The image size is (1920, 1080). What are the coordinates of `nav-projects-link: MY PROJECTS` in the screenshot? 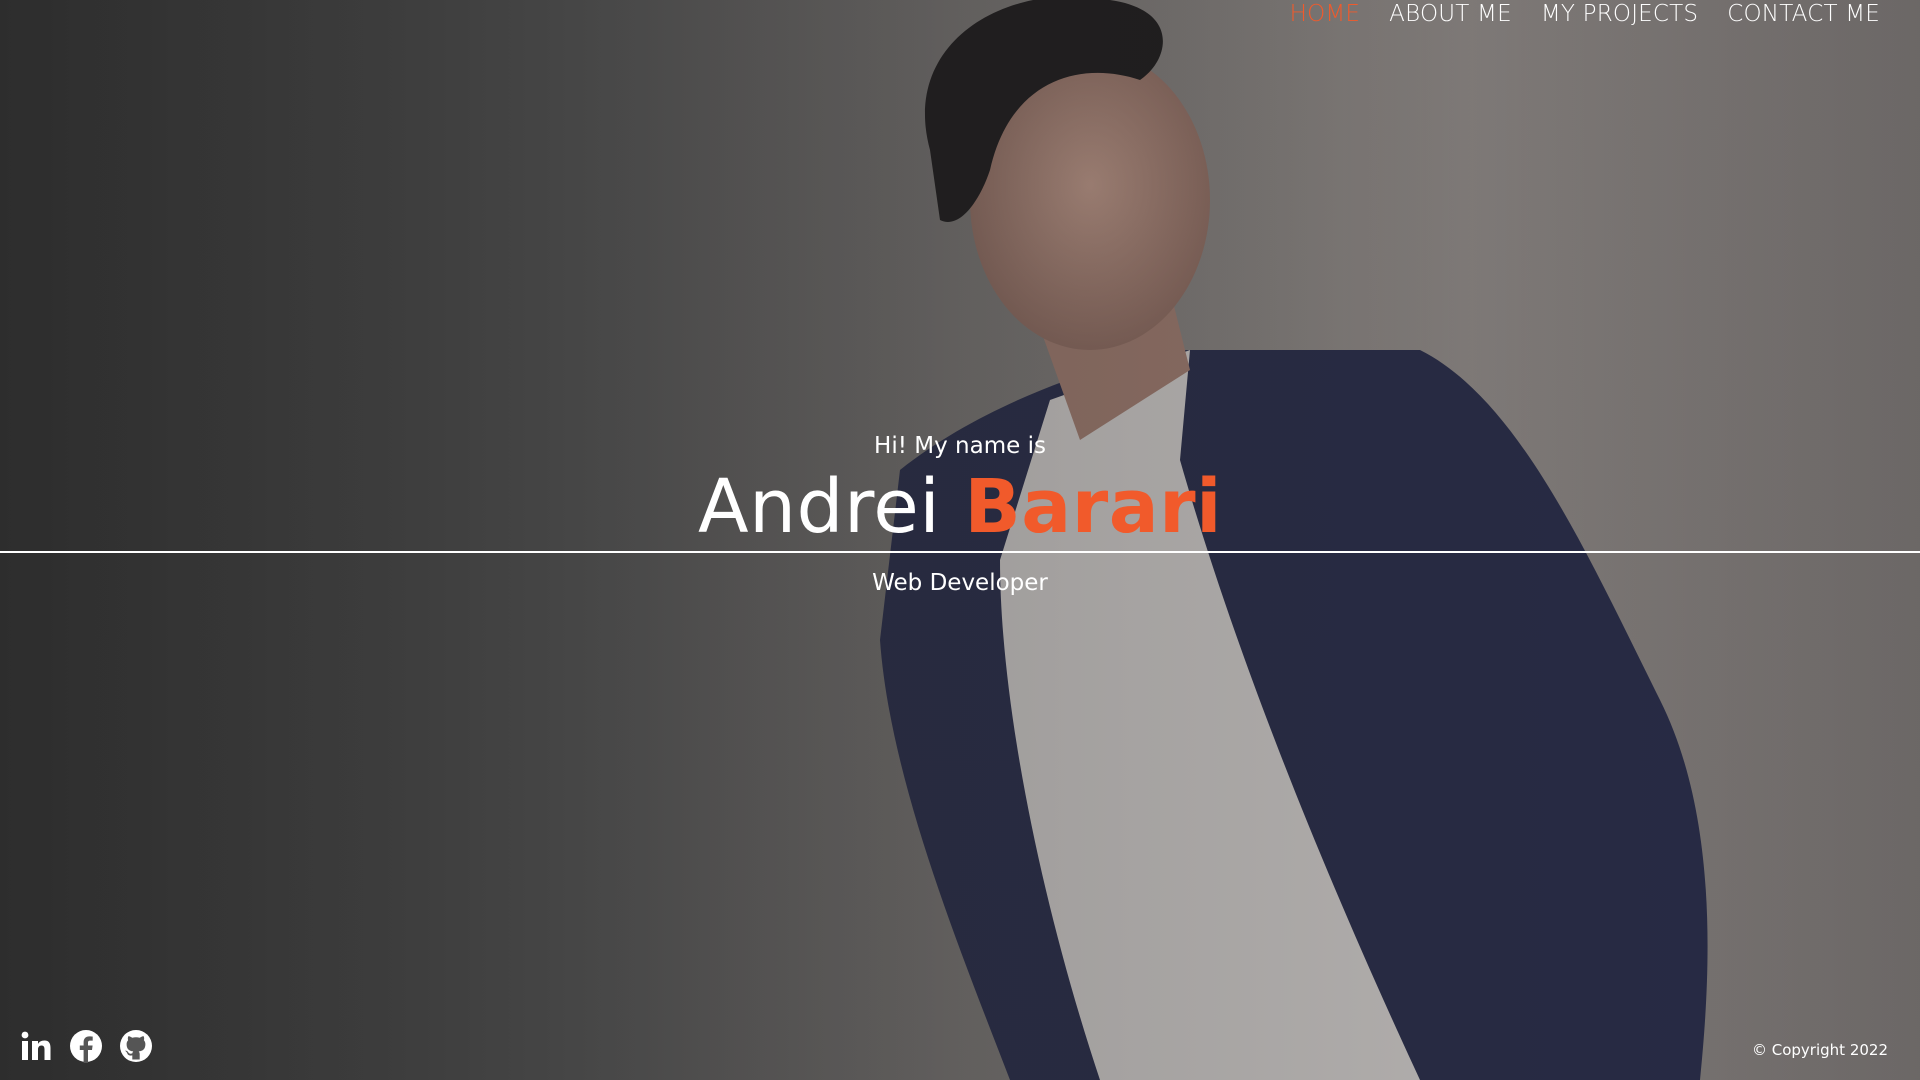 It's located at (1619, 14).